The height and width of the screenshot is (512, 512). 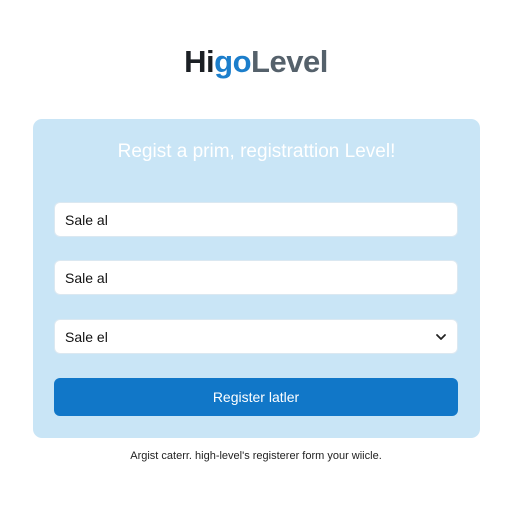 What do you see at coordinates (256, 336) in the screenshot?
I see `select-dropdown: Sale el` at bounding box center [256, 336].